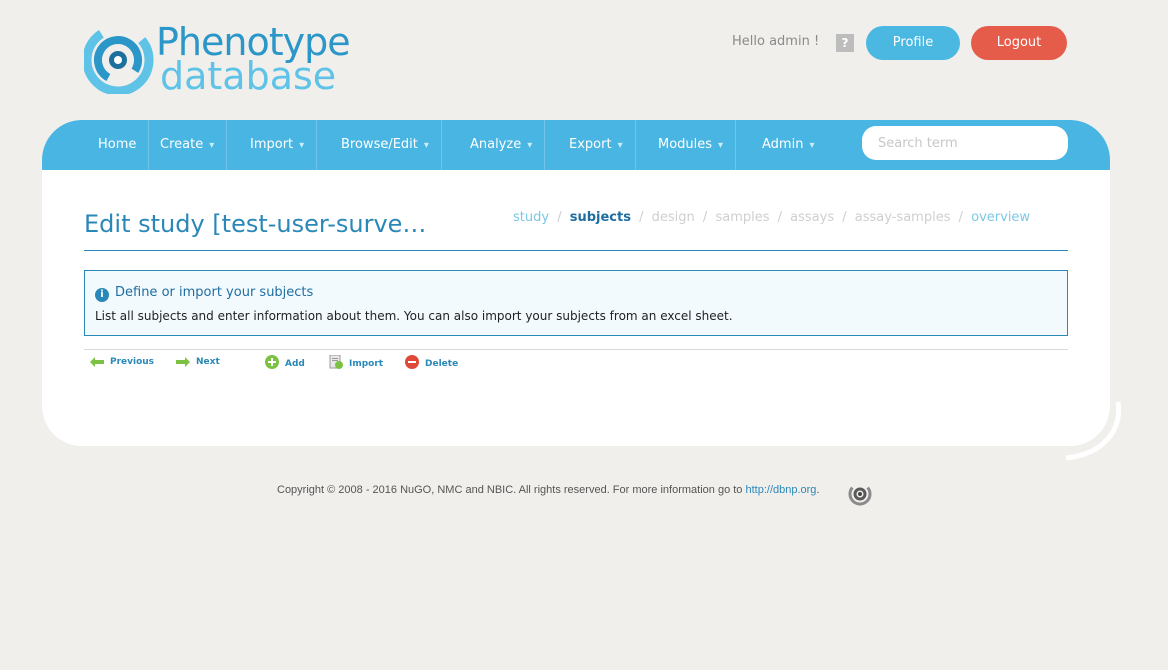  I want to click on nav-item-admin: Admin ▾, so click(788, 145).